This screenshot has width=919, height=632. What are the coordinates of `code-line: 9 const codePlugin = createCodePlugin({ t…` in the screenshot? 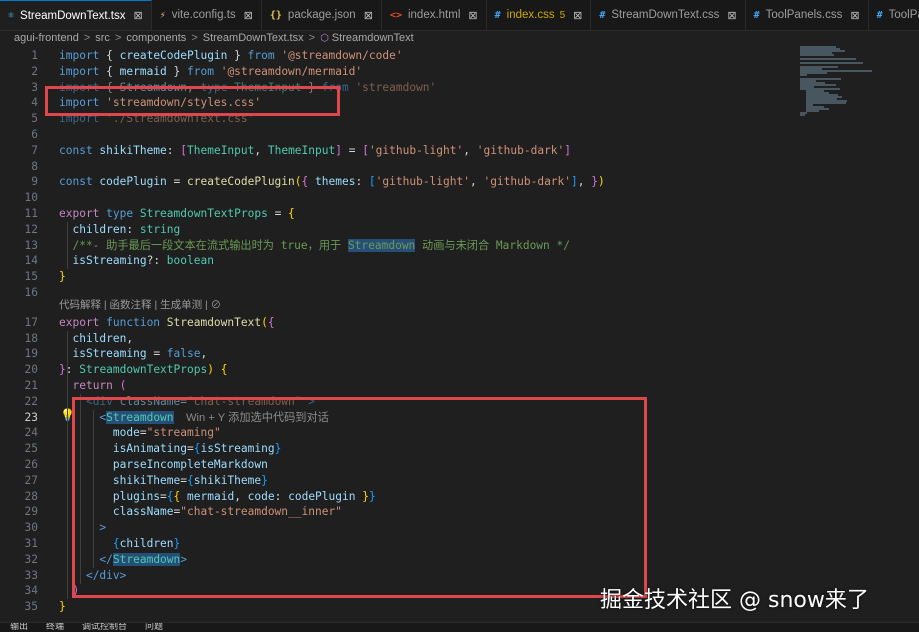 It's located at (400, 182).